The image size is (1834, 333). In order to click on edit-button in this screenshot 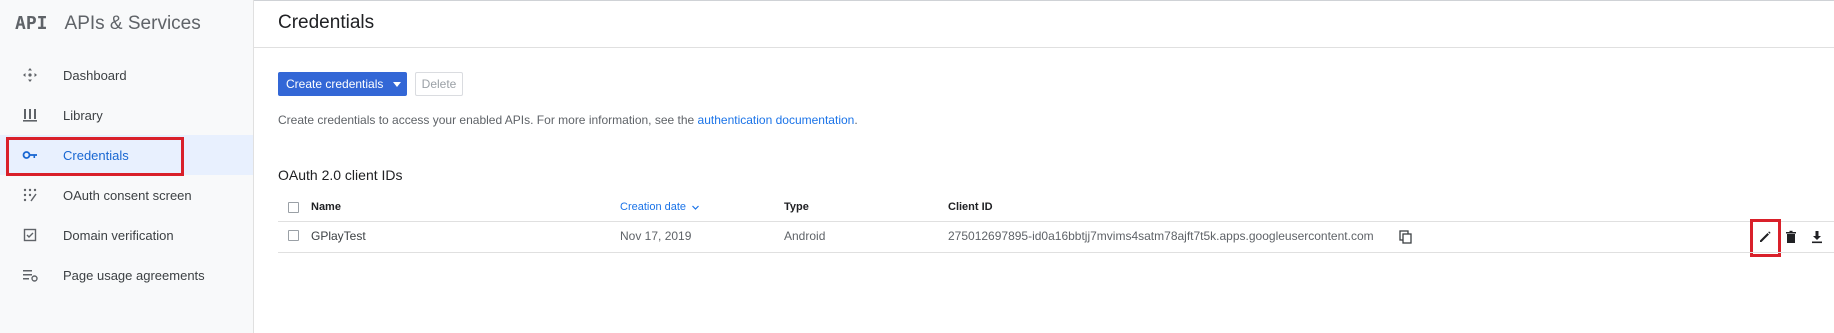, I will do `click(1765, 237)`.